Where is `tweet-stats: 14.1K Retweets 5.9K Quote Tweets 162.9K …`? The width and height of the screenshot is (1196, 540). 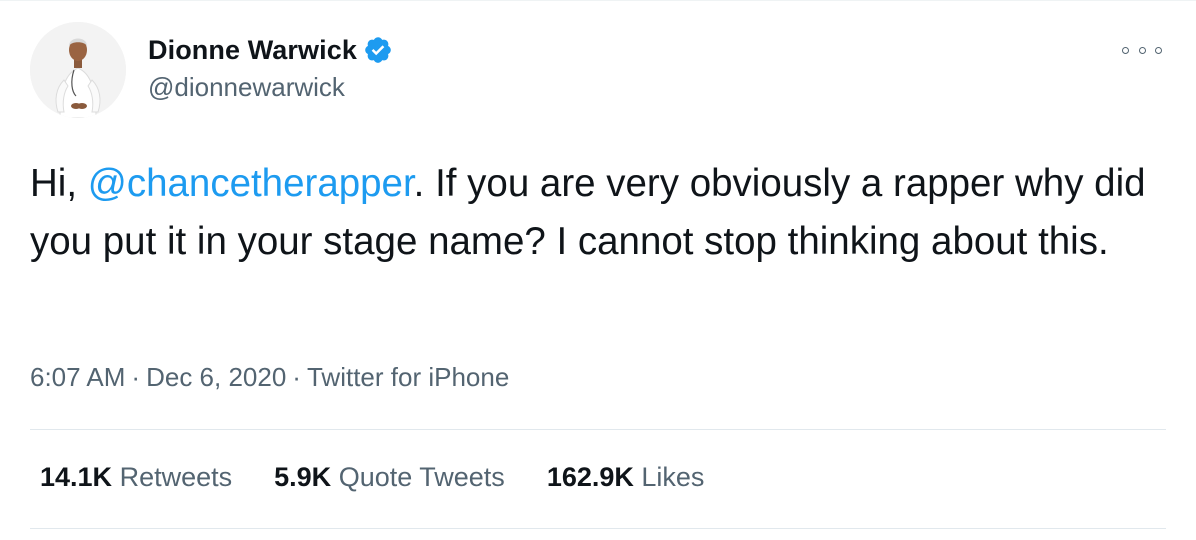
tweet-stats: 14.1K Retweets 5.9K Quote Tweets 162.9K … is located at coordinates (393, 477).